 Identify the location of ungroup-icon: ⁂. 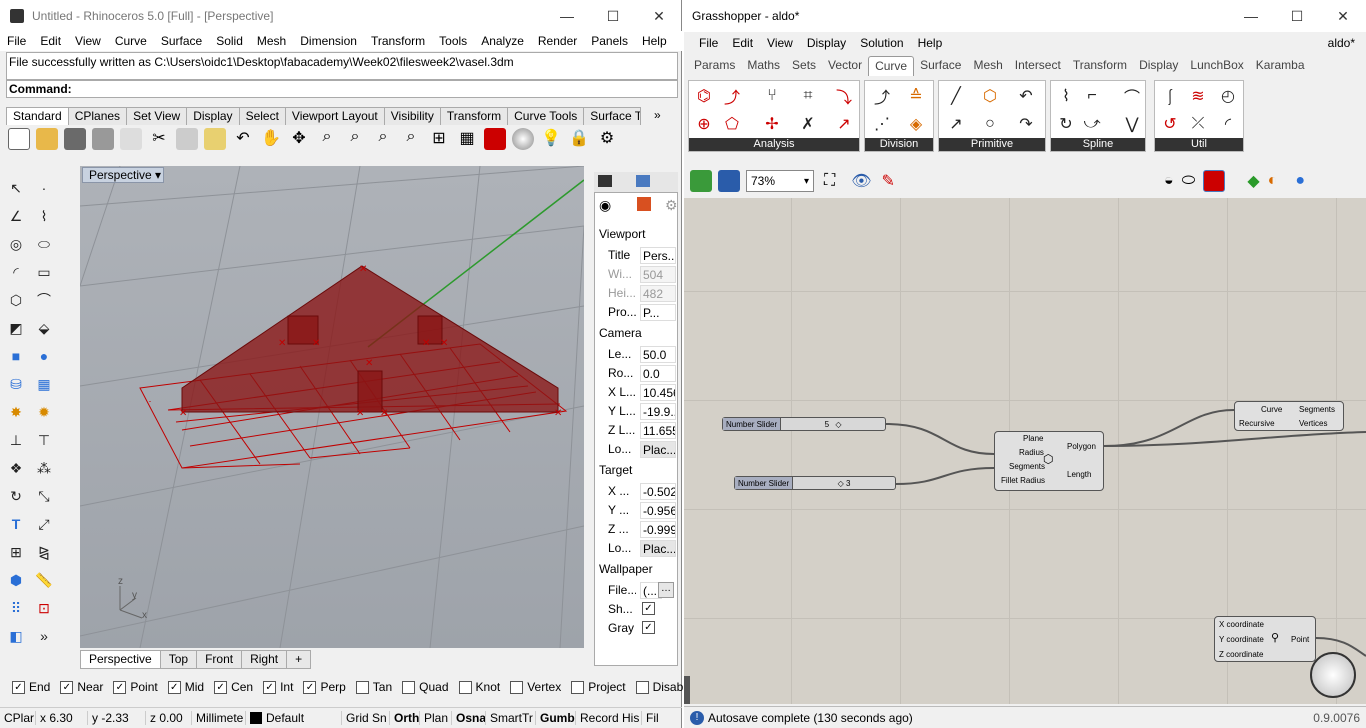
(44, 468).